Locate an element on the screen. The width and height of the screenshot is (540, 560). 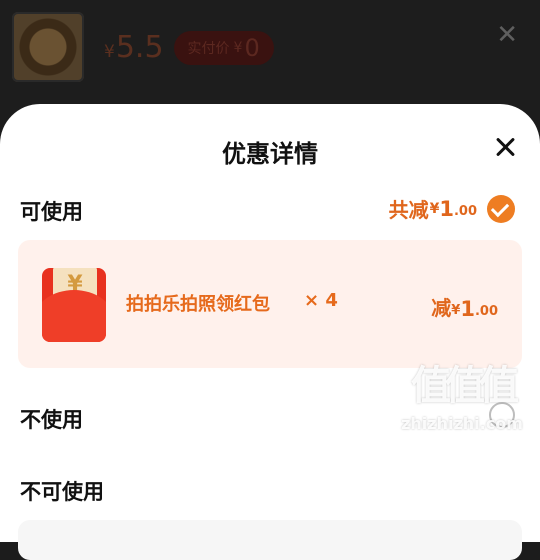
red-envelope-icon: ¥ is located at coordinates (74, 305).